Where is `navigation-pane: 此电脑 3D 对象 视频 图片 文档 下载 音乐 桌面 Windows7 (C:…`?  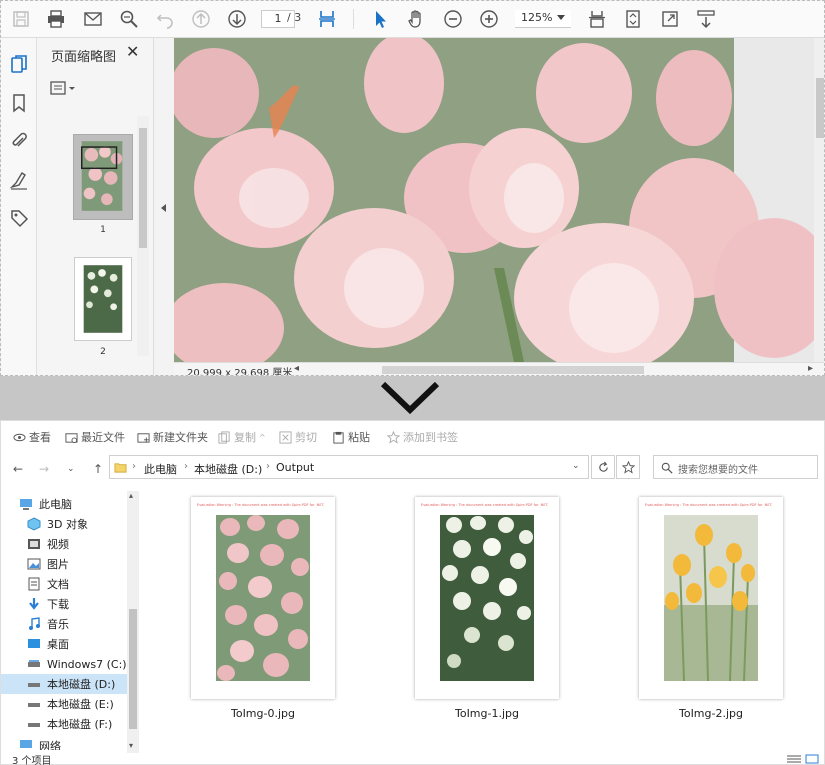 navigation-pane: 此电脑 3D 对象 视频 图片 文档 下载 音乐 桌面 Windows7 (C:… is located at coordinates (71, 622).